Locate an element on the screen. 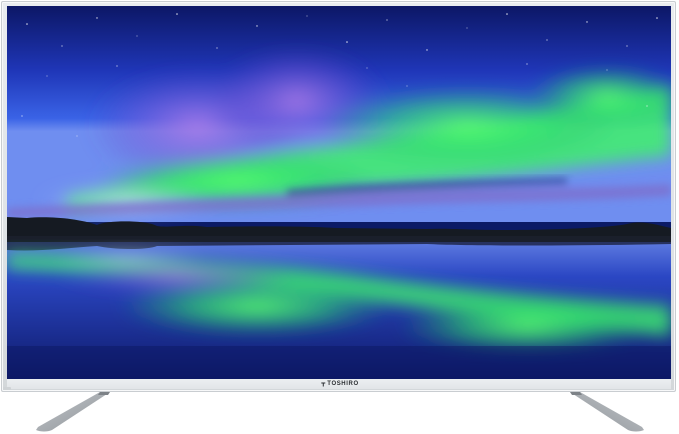  stand-leg-left is located at coordinates (74, 412).